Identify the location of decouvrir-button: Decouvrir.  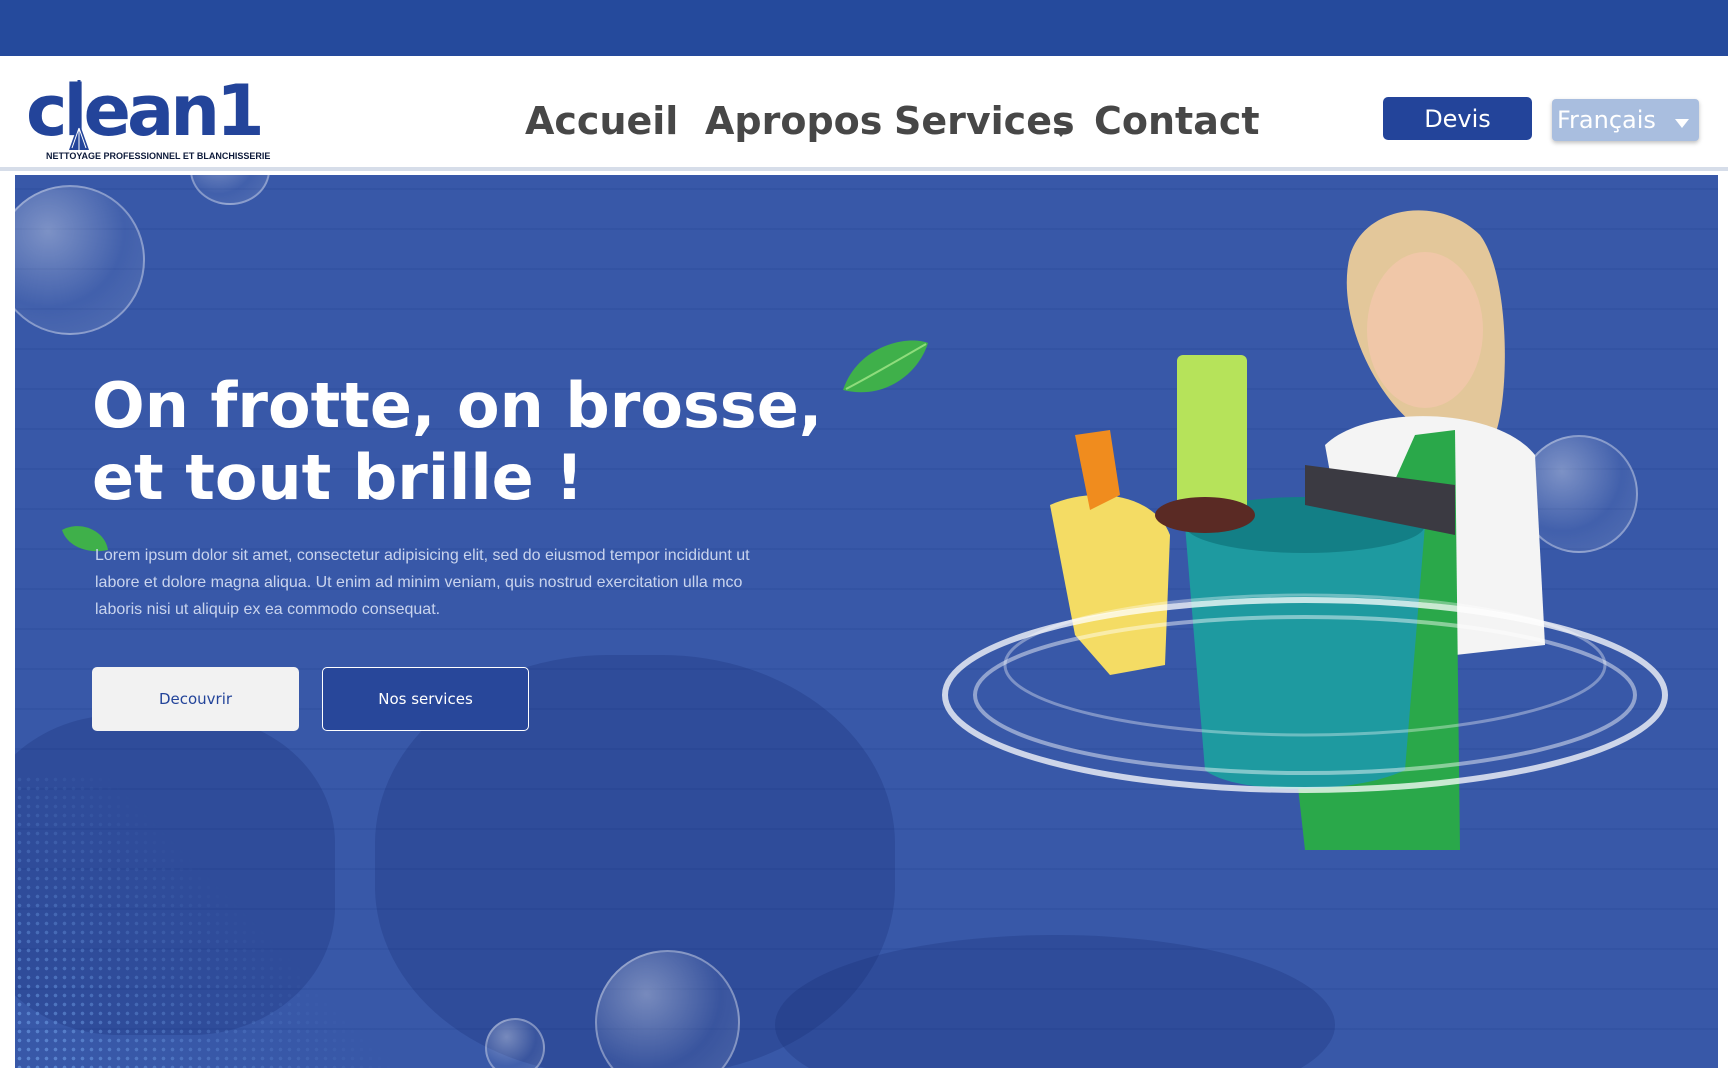
(195, 699).